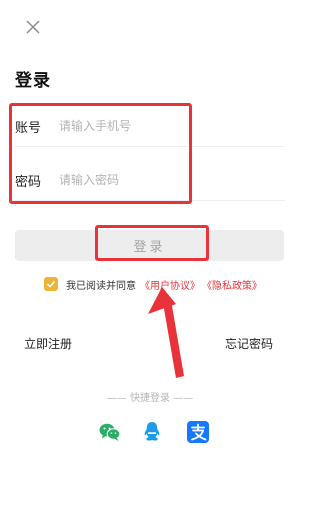 This screenshot has height=519, width=320. Describe the element at coordinates (28, 182) in the screenshot. I see `password-label: 密码` at that location.